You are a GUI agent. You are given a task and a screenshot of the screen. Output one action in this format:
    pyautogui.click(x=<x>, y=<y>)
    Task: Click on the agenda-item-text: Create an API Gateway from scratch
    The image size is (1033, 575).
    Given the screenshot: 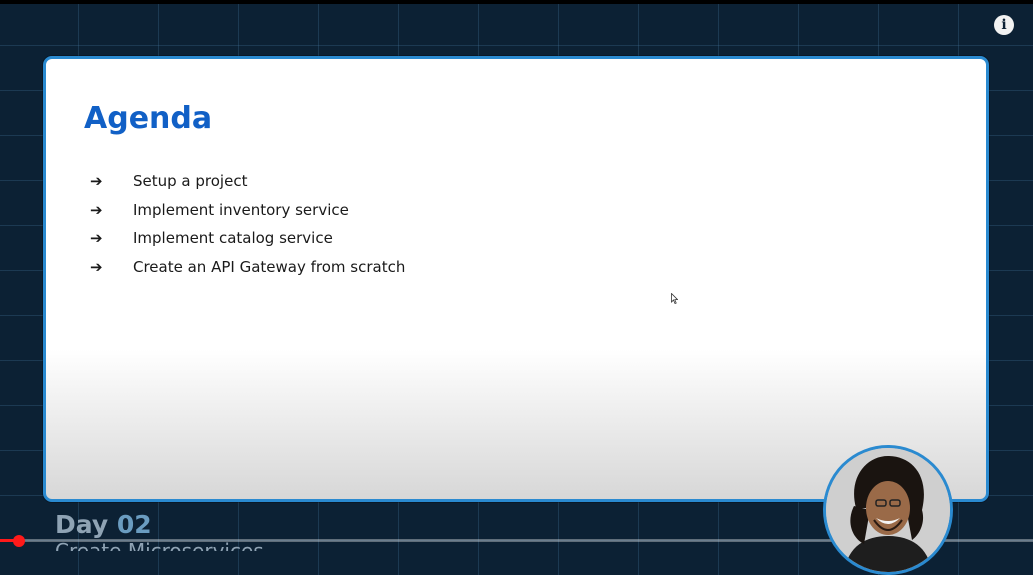 What is the action you would take?
    pyautogui.click(x=269, y=266)
    